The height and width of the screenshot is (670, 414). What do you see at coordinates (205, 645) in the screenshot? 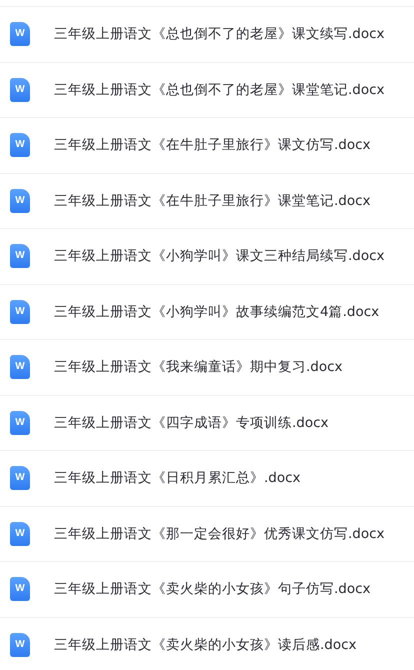
I see `file-name: 三年级上册语文《卖火柴的小女孩》读后感.docx` at bounding box center [205, 645].